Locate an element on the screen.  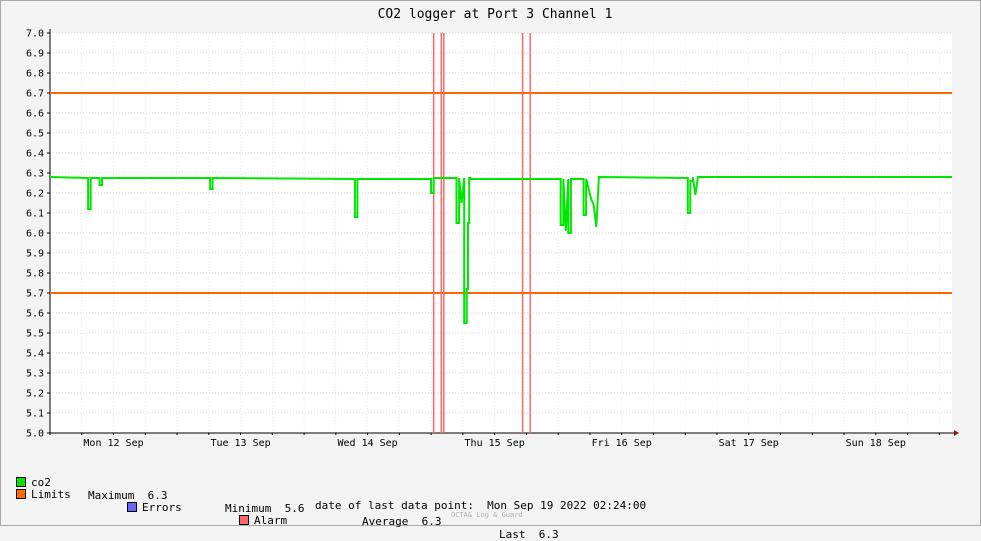
y-tick-label: 6.4 is located at coordinates (35, 154).